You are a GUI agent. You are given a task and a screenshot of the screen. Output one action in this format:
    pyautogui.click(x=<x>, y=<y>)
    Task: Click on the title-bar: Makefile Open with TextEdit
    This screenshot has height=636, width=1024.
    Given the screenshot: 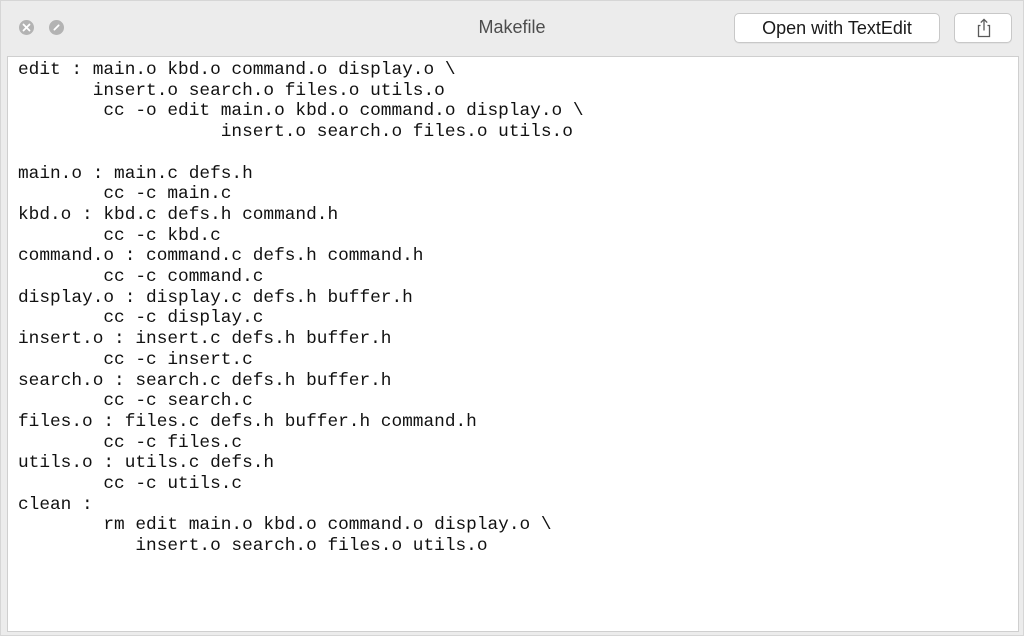 What is the action you would take?
    pyautogui.click(x=512, y=28)
    